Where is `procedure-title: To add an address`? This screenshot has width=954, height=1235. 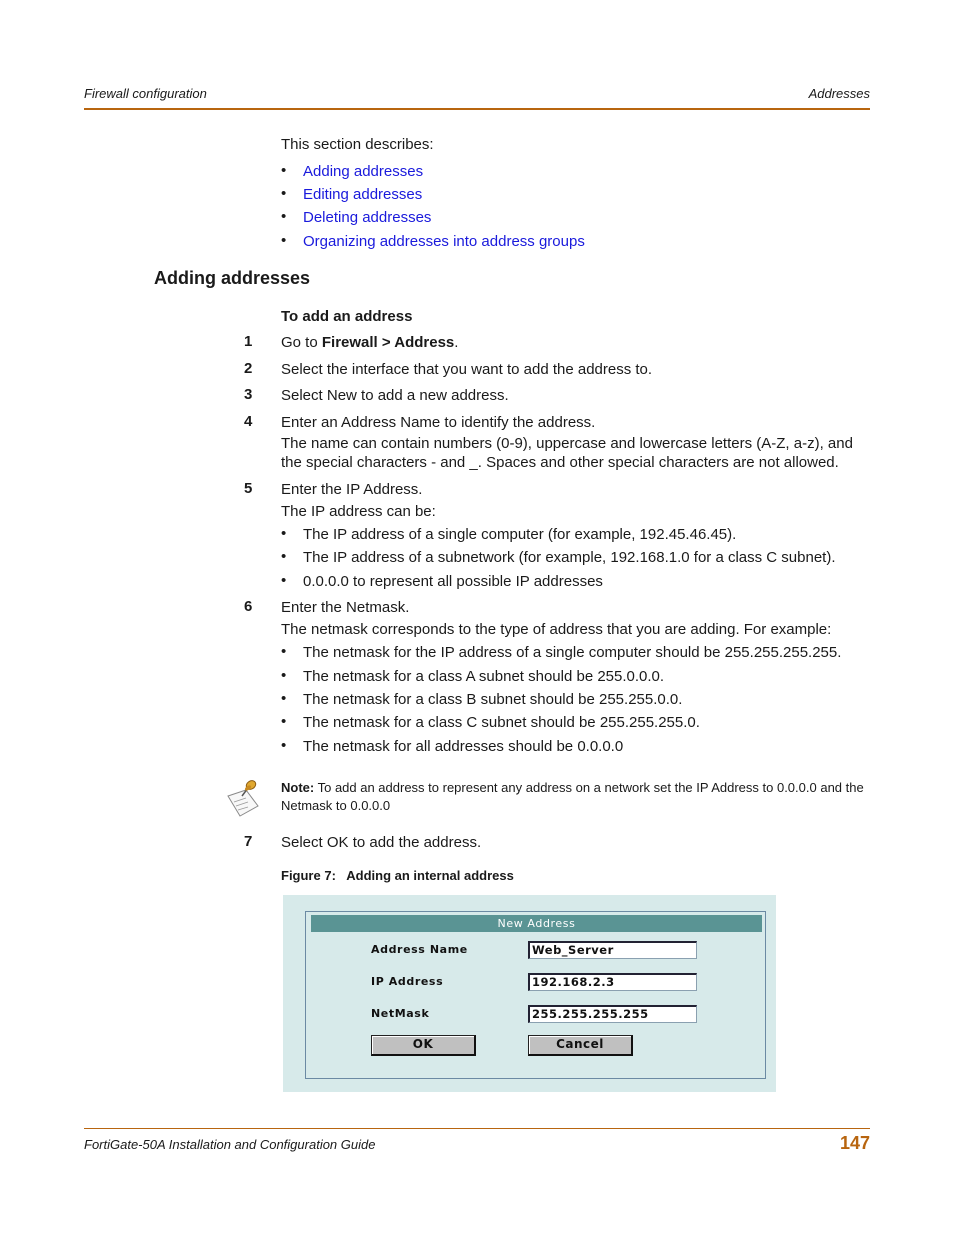
procedure-title: To add an address is located at coordinates (347, 316).